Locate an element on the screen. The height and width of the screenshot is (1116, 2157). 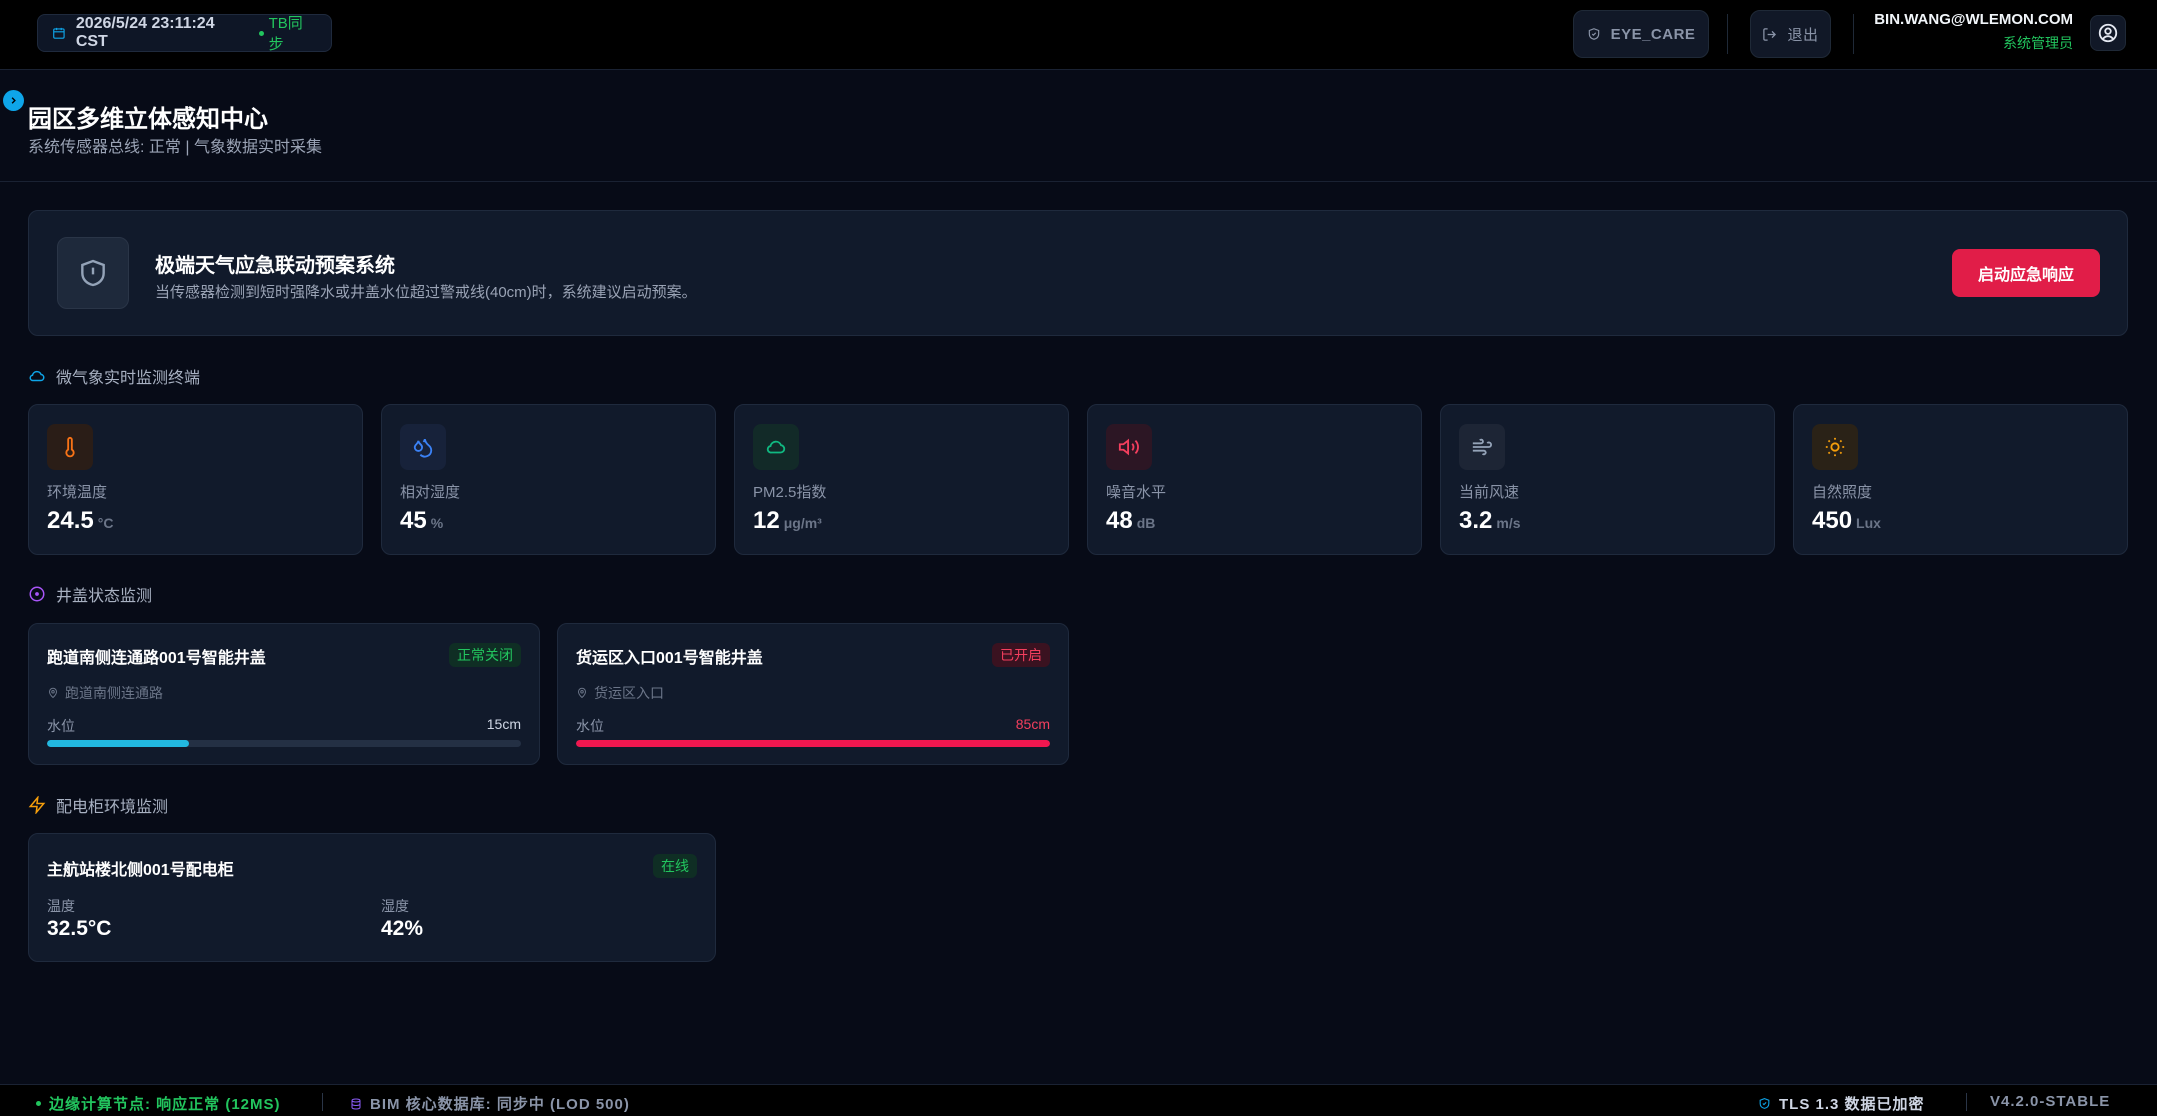
metric-value: 48 dB is located at coordinates (1131, 520).